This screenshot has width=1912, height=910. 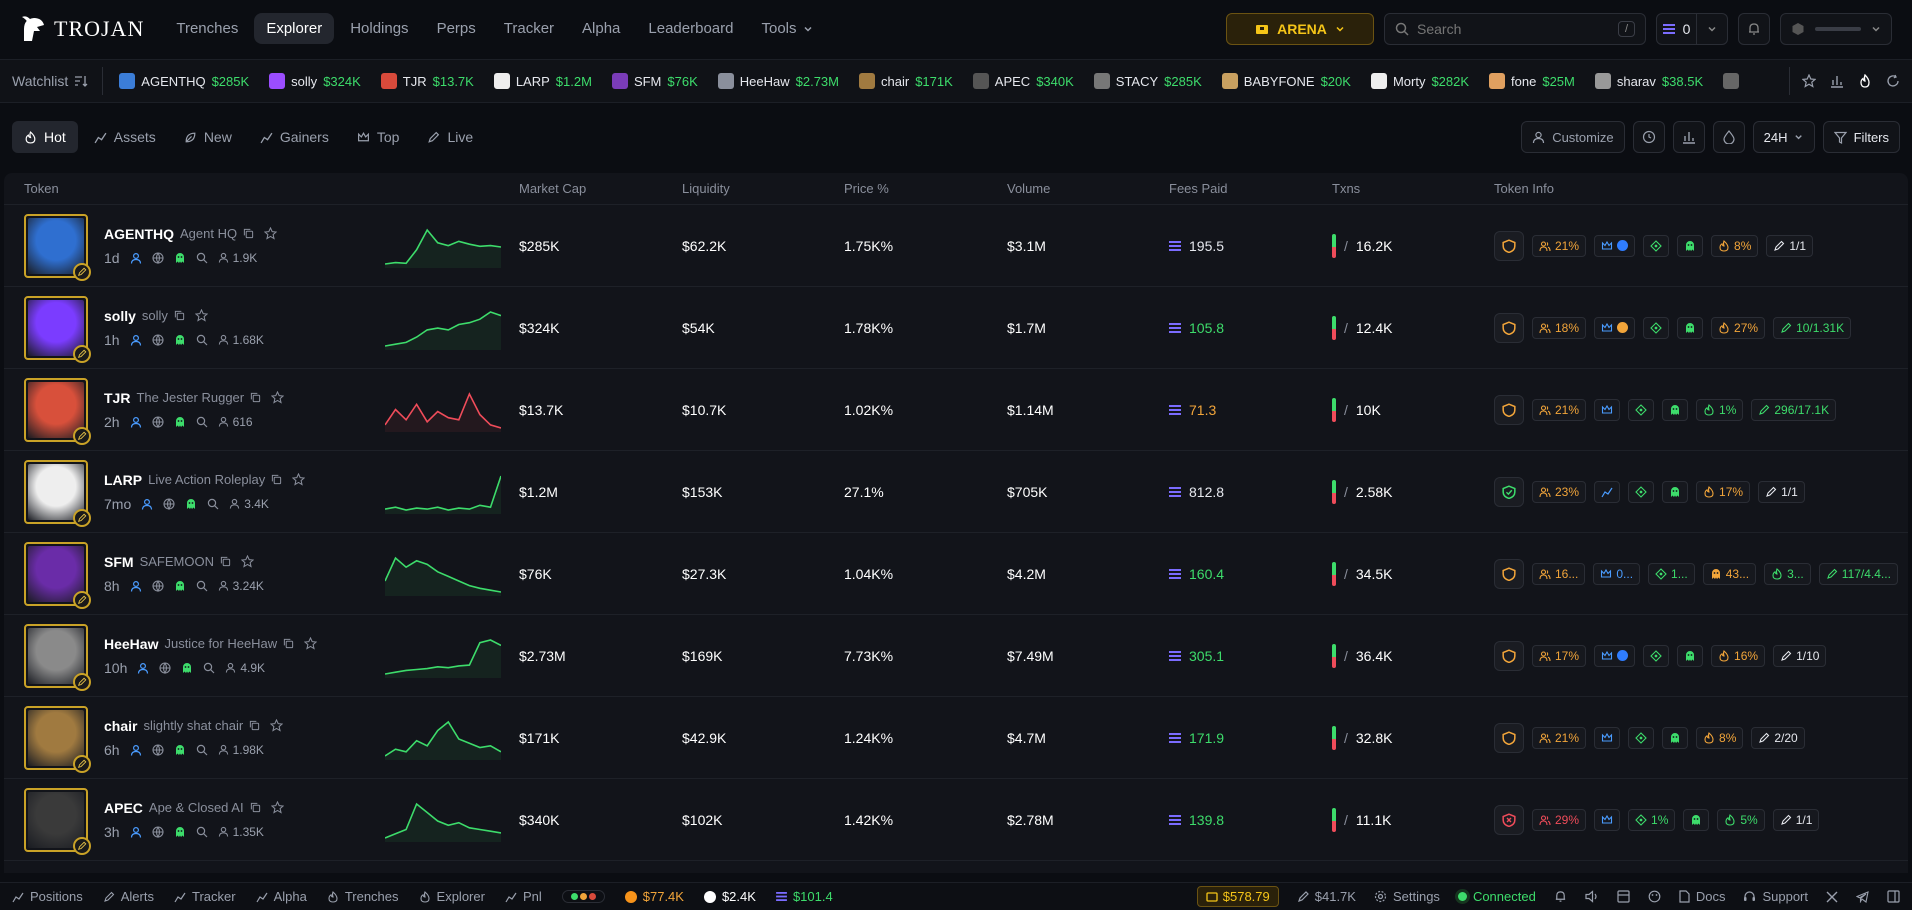 What do you see at coordinates (1800, 655) in the screenshot?
I see `token-info-chip: 1/10` at bounding box center [1800, 655].